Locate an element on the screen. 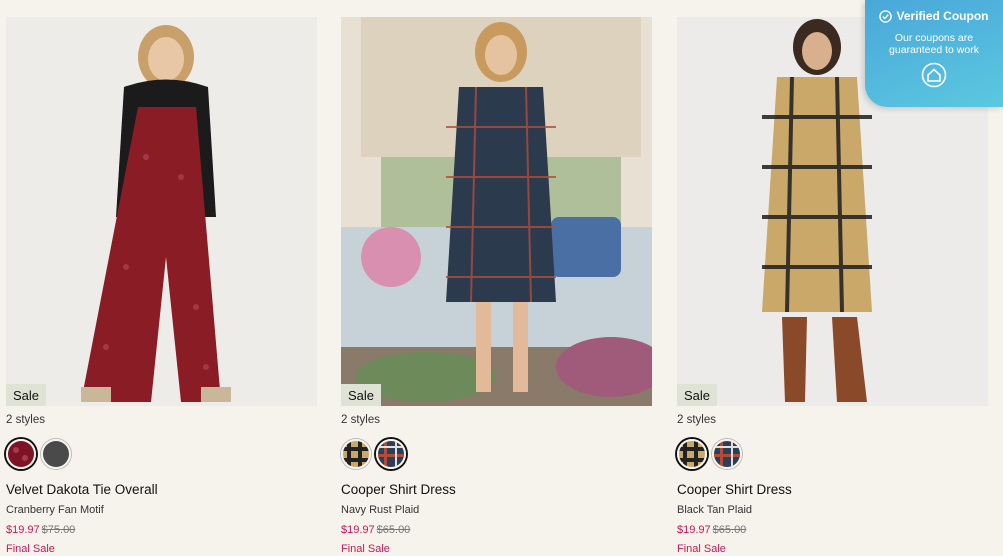 The height and width of the screenshot is (556, 1003). price-row: $19.97 $75.00 is located at coordinates (162, 530).